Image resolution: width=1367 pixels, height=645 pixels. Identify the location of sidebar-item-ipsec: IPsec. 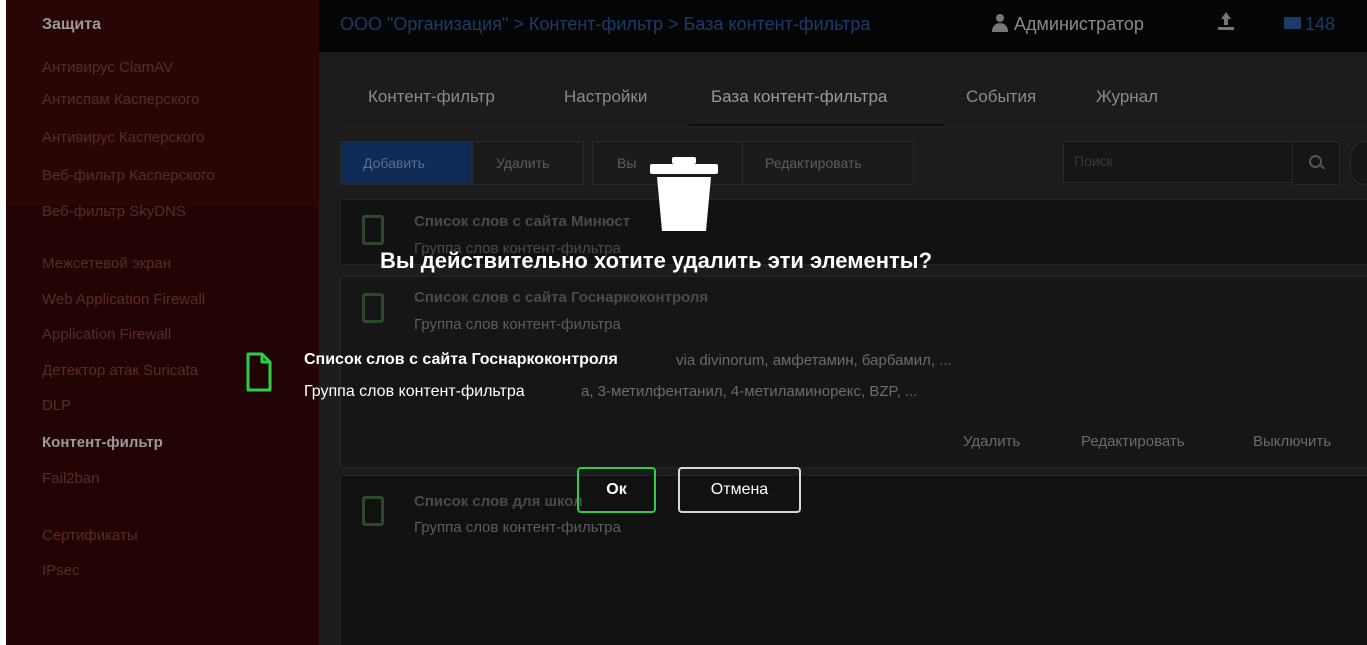
(61, 570).